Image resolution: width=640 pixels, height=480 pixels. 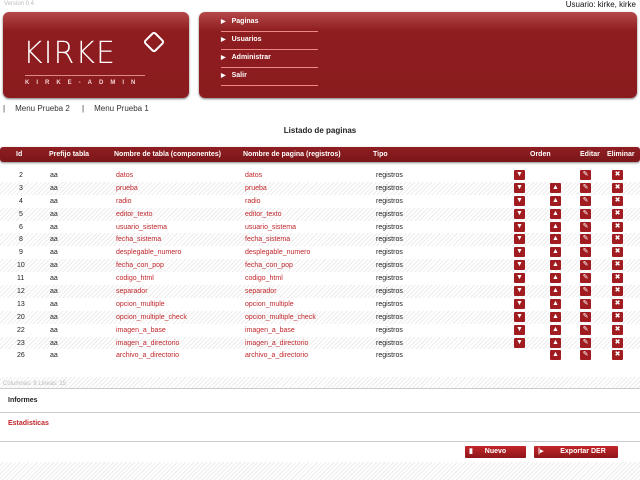 I want to click on table-name-link: desplegable_numero, so click(x=148, y=252).